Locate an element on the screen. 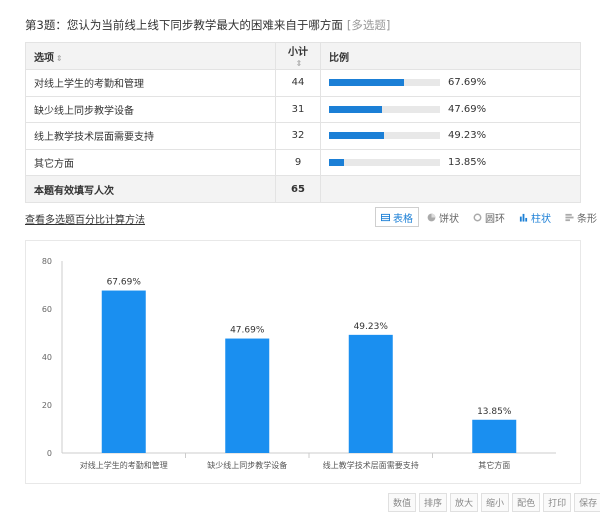  question-title: 第3题：您认为当前线上线下同步教学最大的困难来自于哪方面 [多选题] is located at coordinates (207, 25).